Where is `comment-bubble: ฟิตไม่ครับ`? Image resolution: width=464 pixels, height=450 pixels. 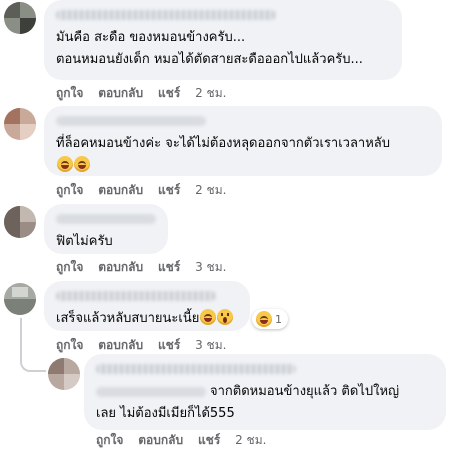
comment-bubble: ฟิตไม่ครับ is located at coordinates (106, 229).